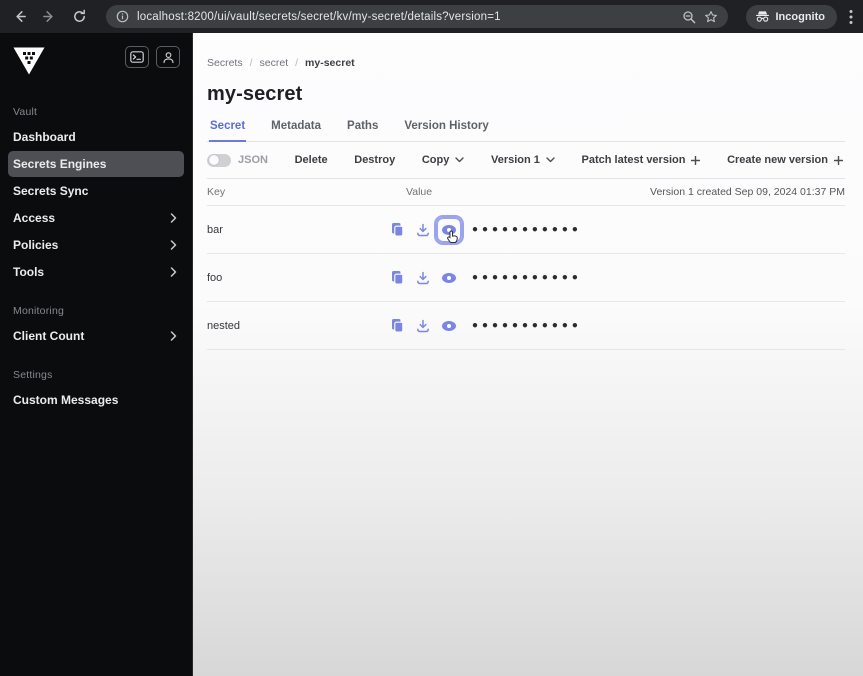  Describe the element at coordinates (215, 277) in the screenshot. I see `secret-key: foo` at that location.